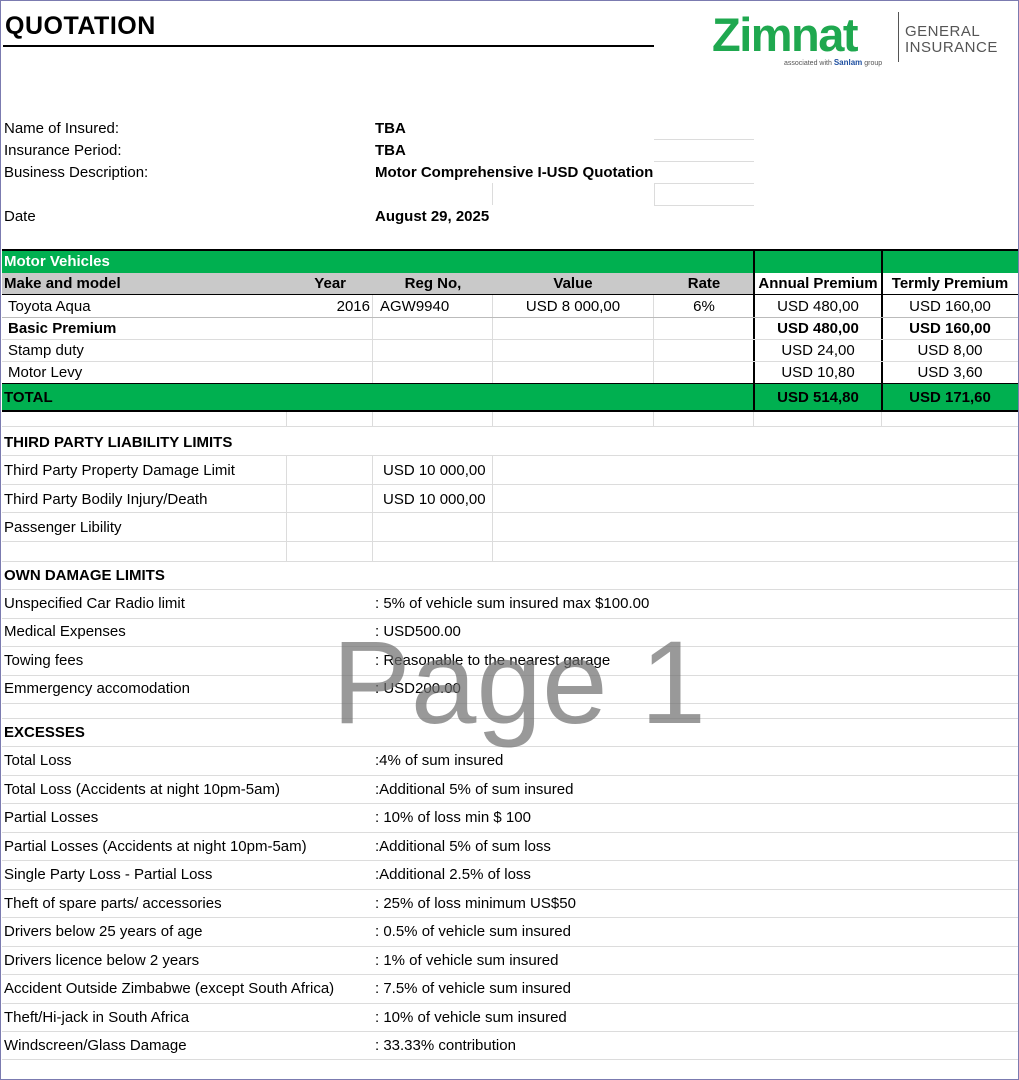 The height and width of the screenshot is (1080, 1019). Describe the element at coordinates (62, 128) in the screenshot. I see `detail-label-insured: Name of Insured:` at that location.